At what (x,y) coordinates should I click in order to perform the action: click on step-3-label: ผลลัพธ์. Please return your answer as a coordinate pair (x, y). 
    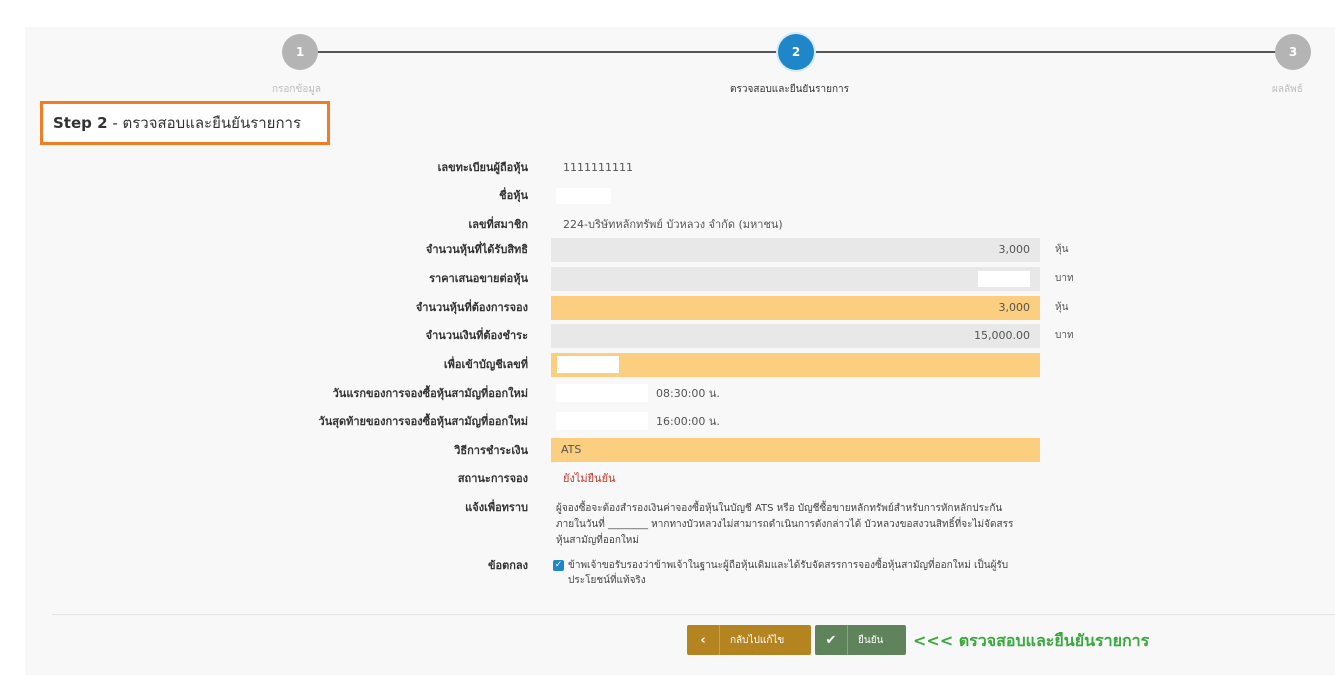
    Looking at the image, I should click on (1287, 89).